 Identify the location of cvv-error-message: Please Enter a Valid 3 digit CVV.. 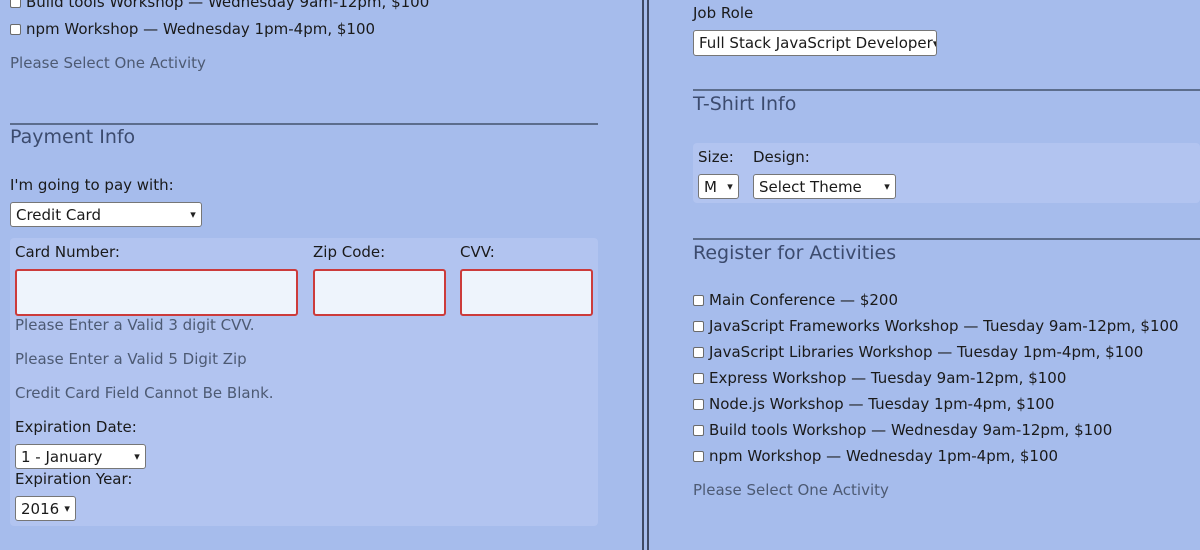
(135, 325).